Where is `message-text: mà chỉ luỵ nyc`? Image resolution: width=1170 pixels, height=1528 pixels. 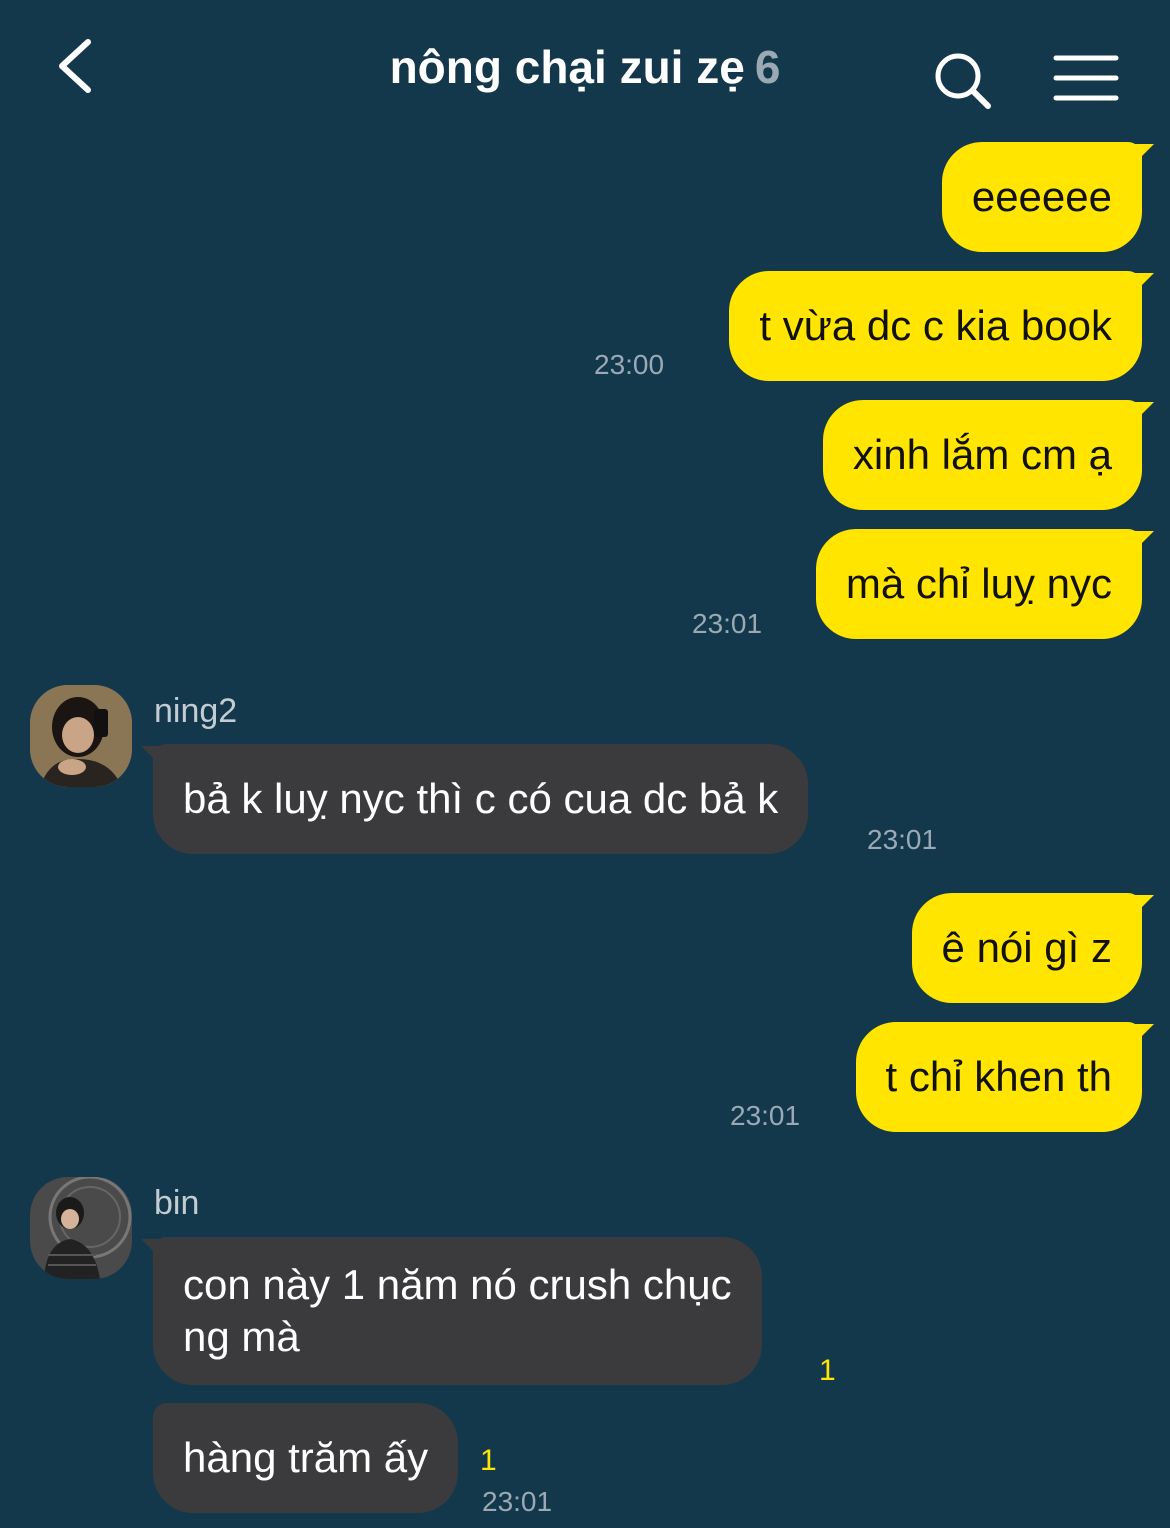
message-text: mà chỉ luỵ nyc is located at coordinates (978, 583).